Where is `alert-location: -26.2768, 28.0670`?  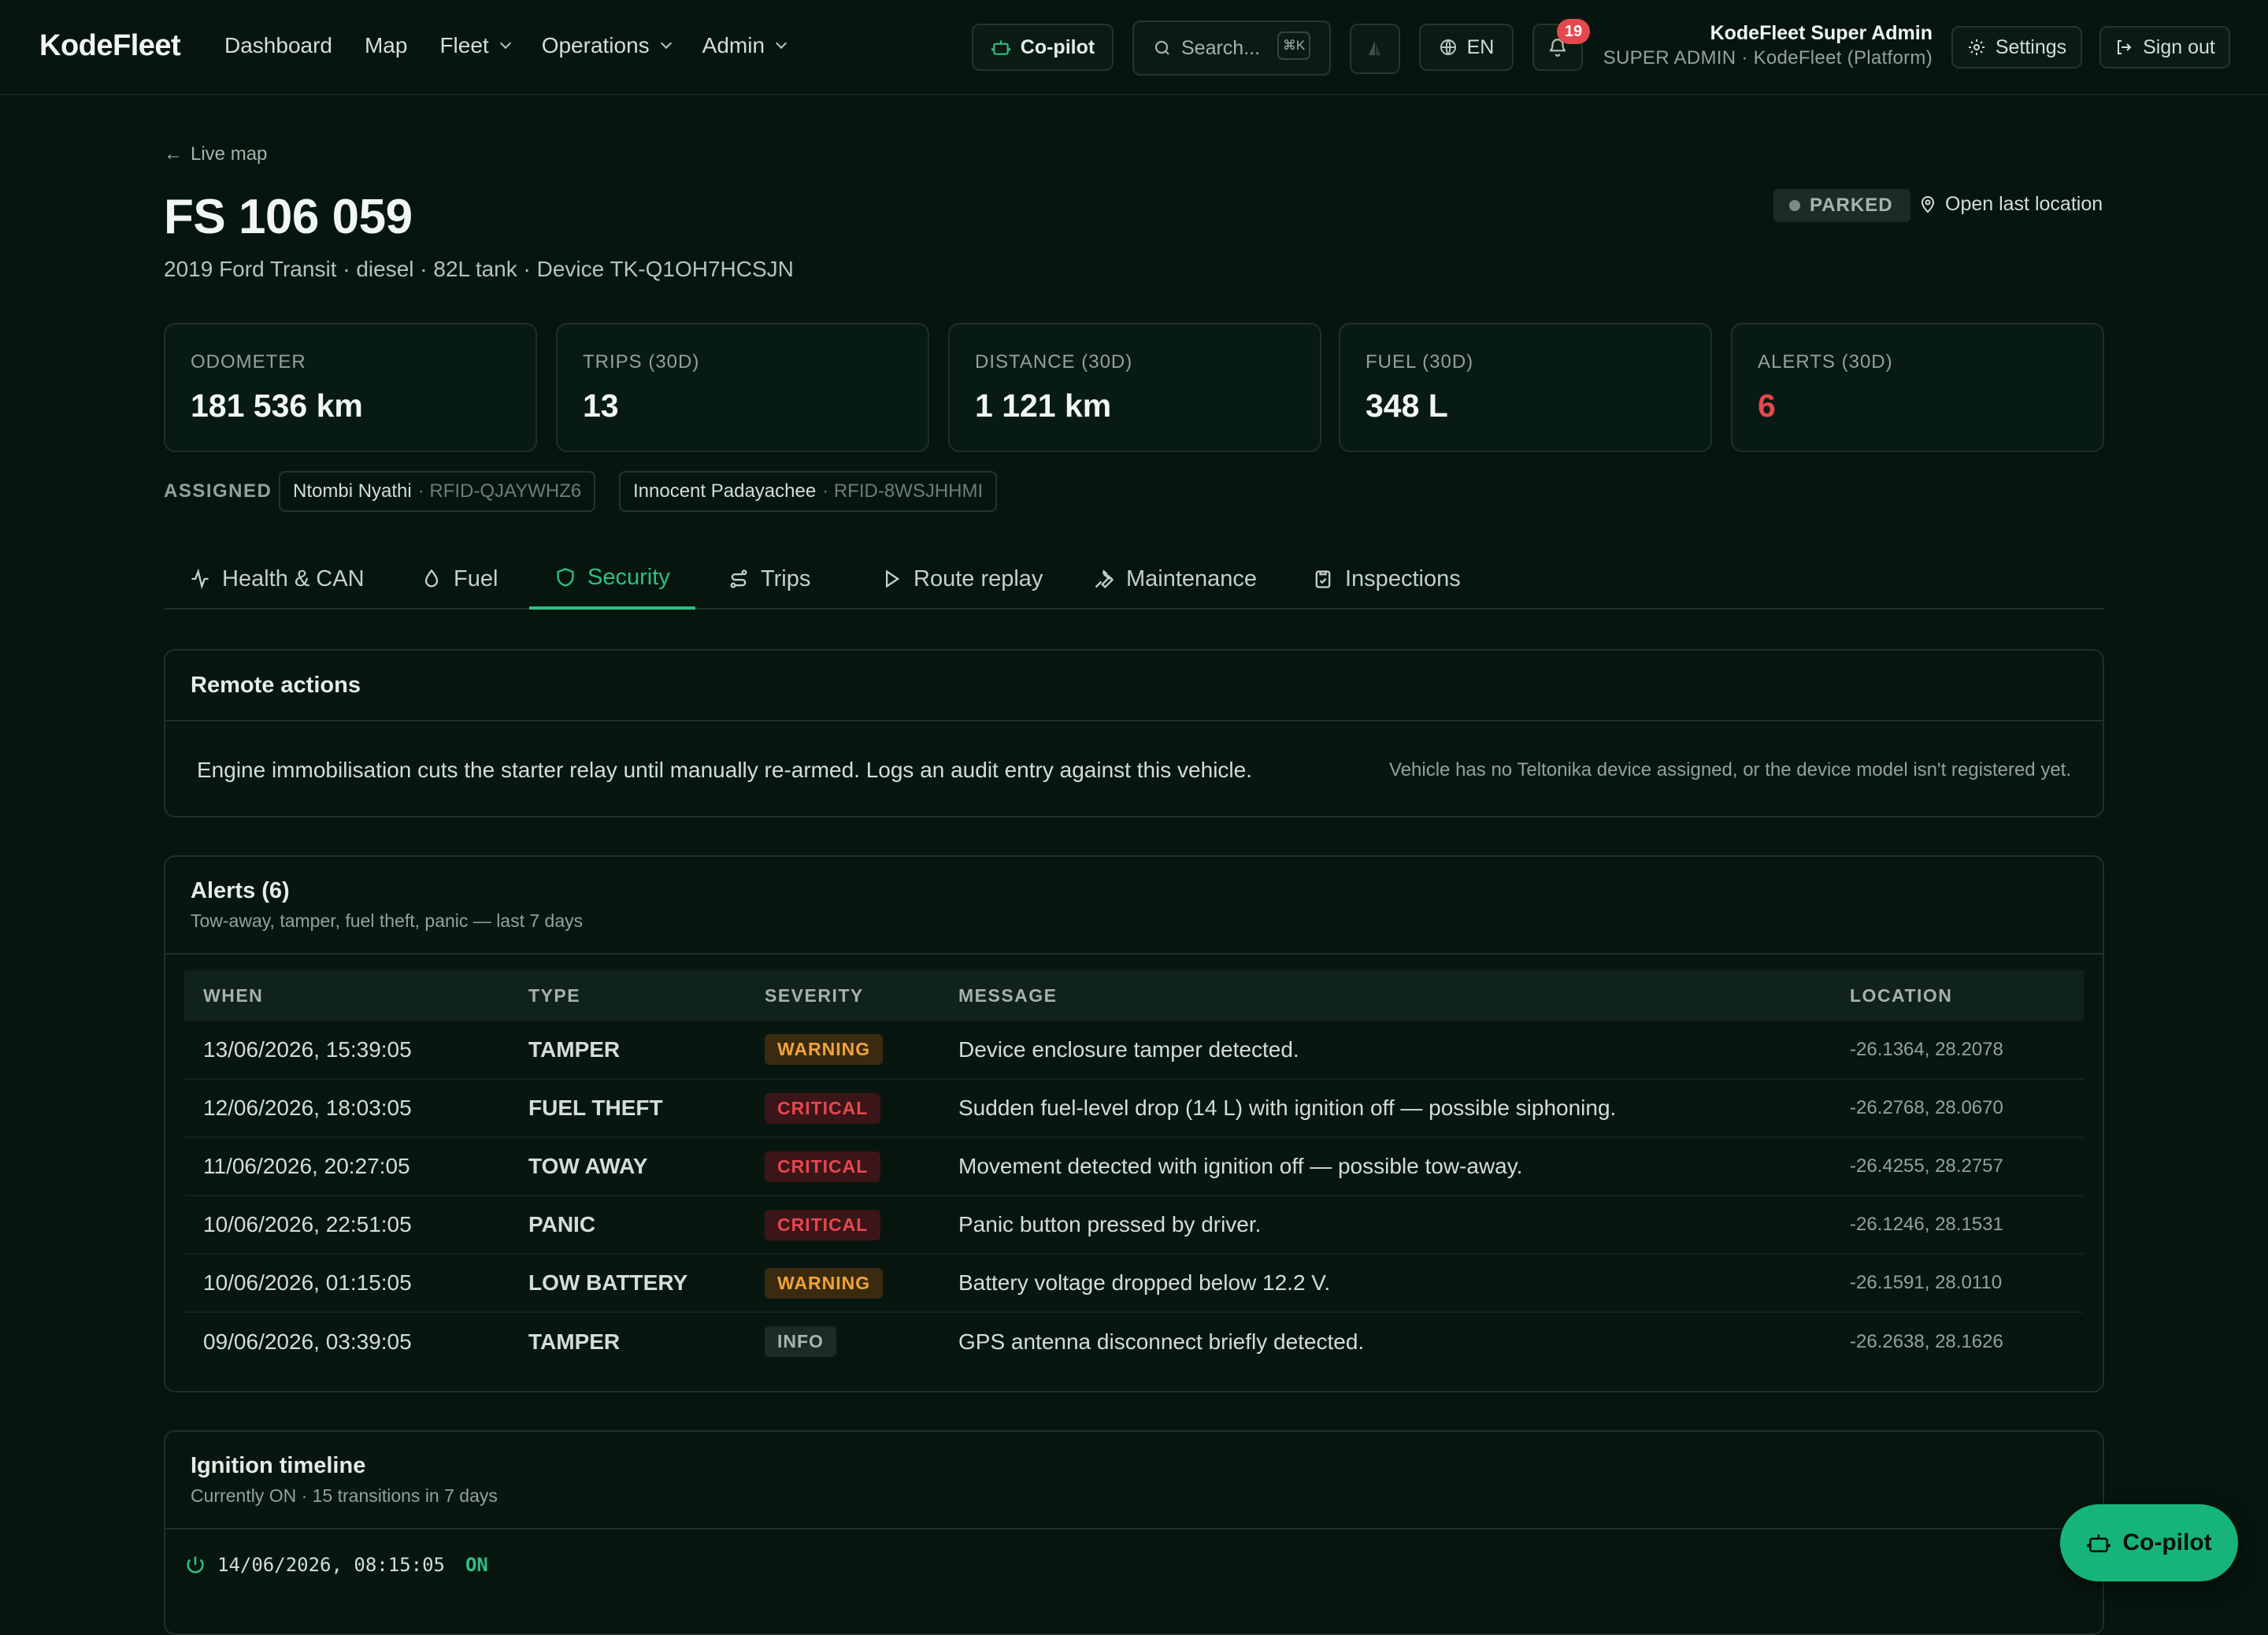
alert-location: -26.2768, 28.0670 is located at coordinates (1957, 1109).